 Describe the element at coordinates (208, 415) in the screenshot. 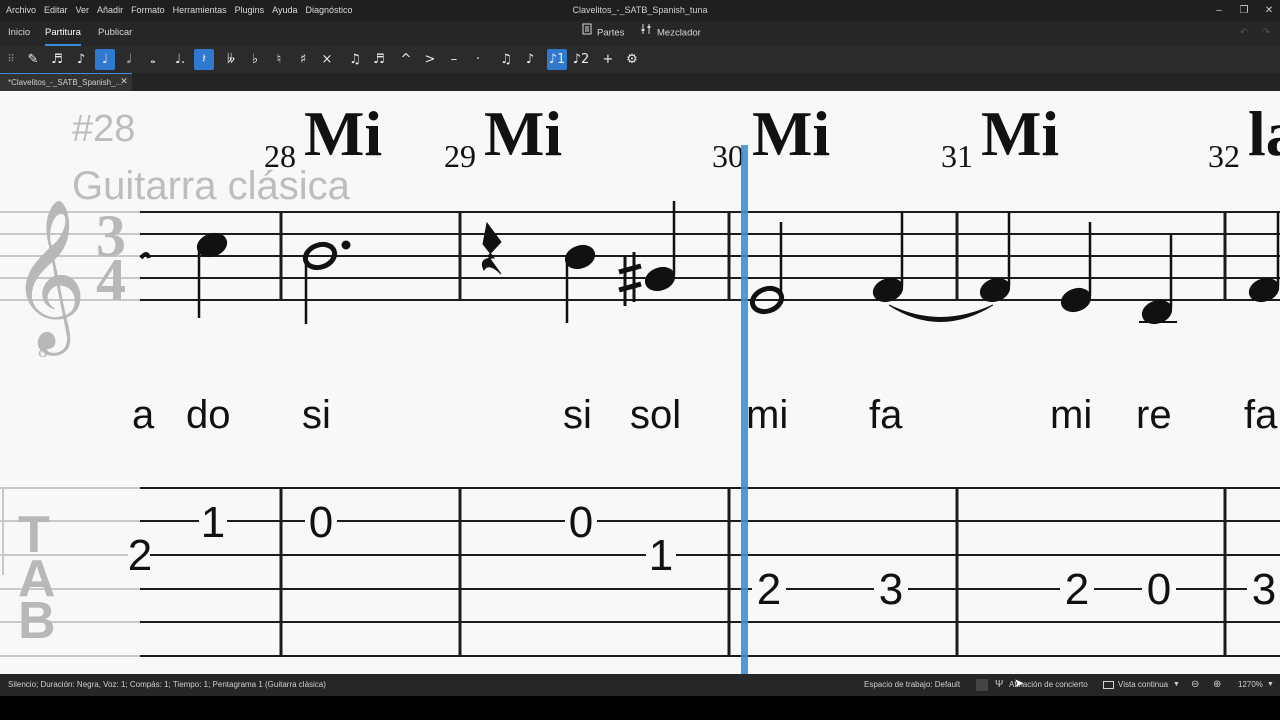

I see `lyric-syllable: do` at that location.